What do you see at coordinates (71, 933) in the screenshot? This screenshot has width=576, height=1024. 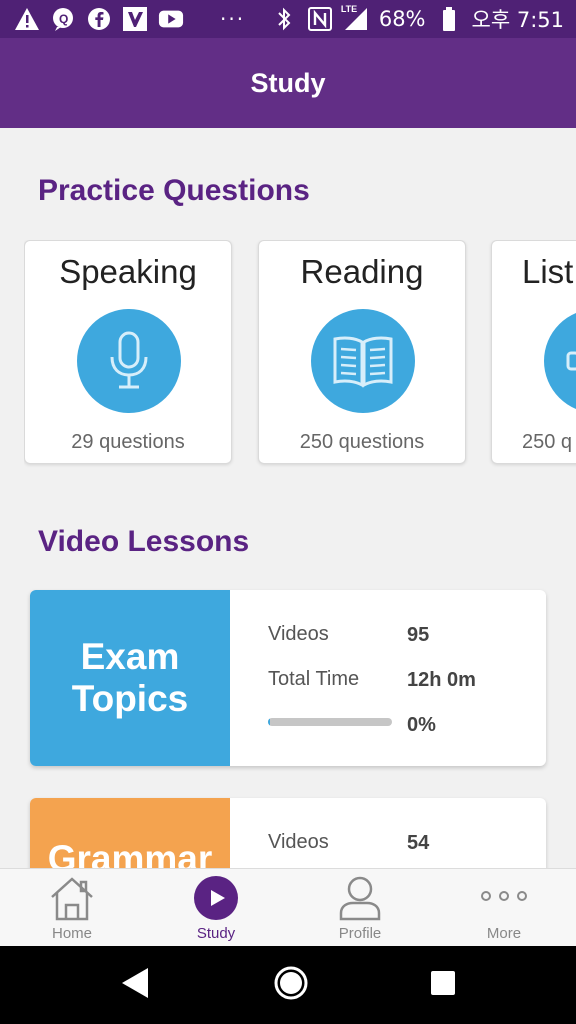 I see `nav-home-label: Home` at bounding box center [71, 933].